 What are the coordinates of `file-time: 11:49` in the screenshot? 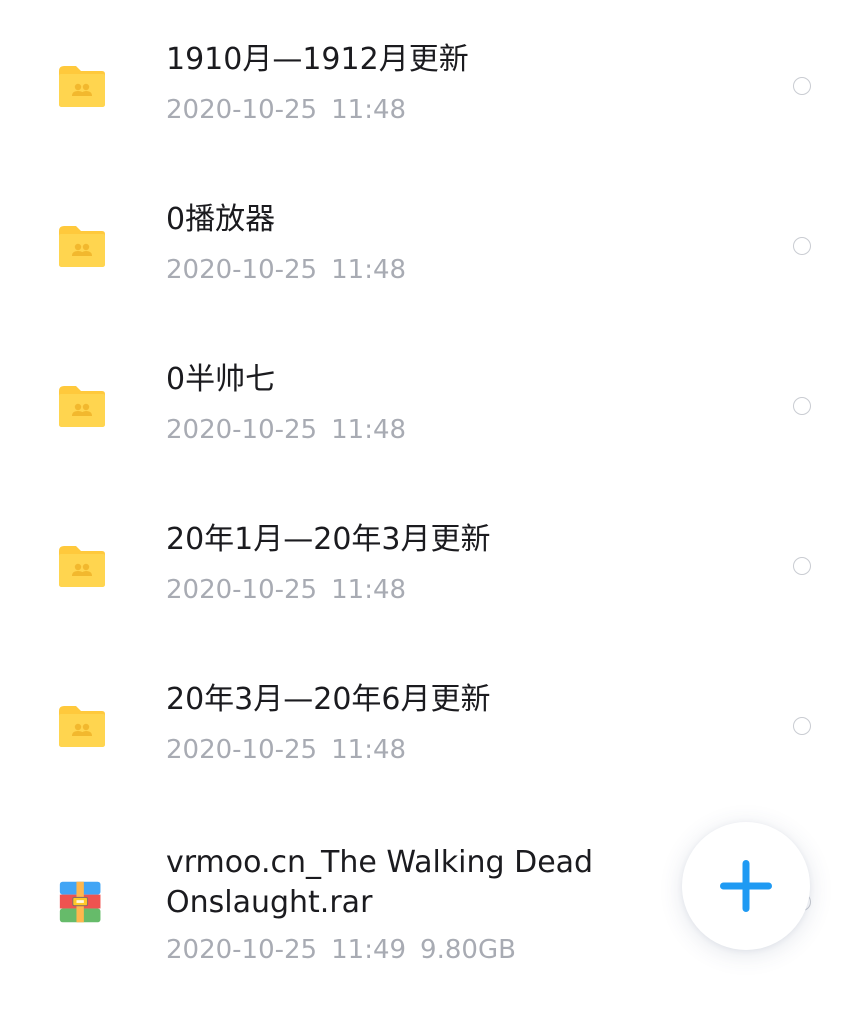 It's located at (369, 950).